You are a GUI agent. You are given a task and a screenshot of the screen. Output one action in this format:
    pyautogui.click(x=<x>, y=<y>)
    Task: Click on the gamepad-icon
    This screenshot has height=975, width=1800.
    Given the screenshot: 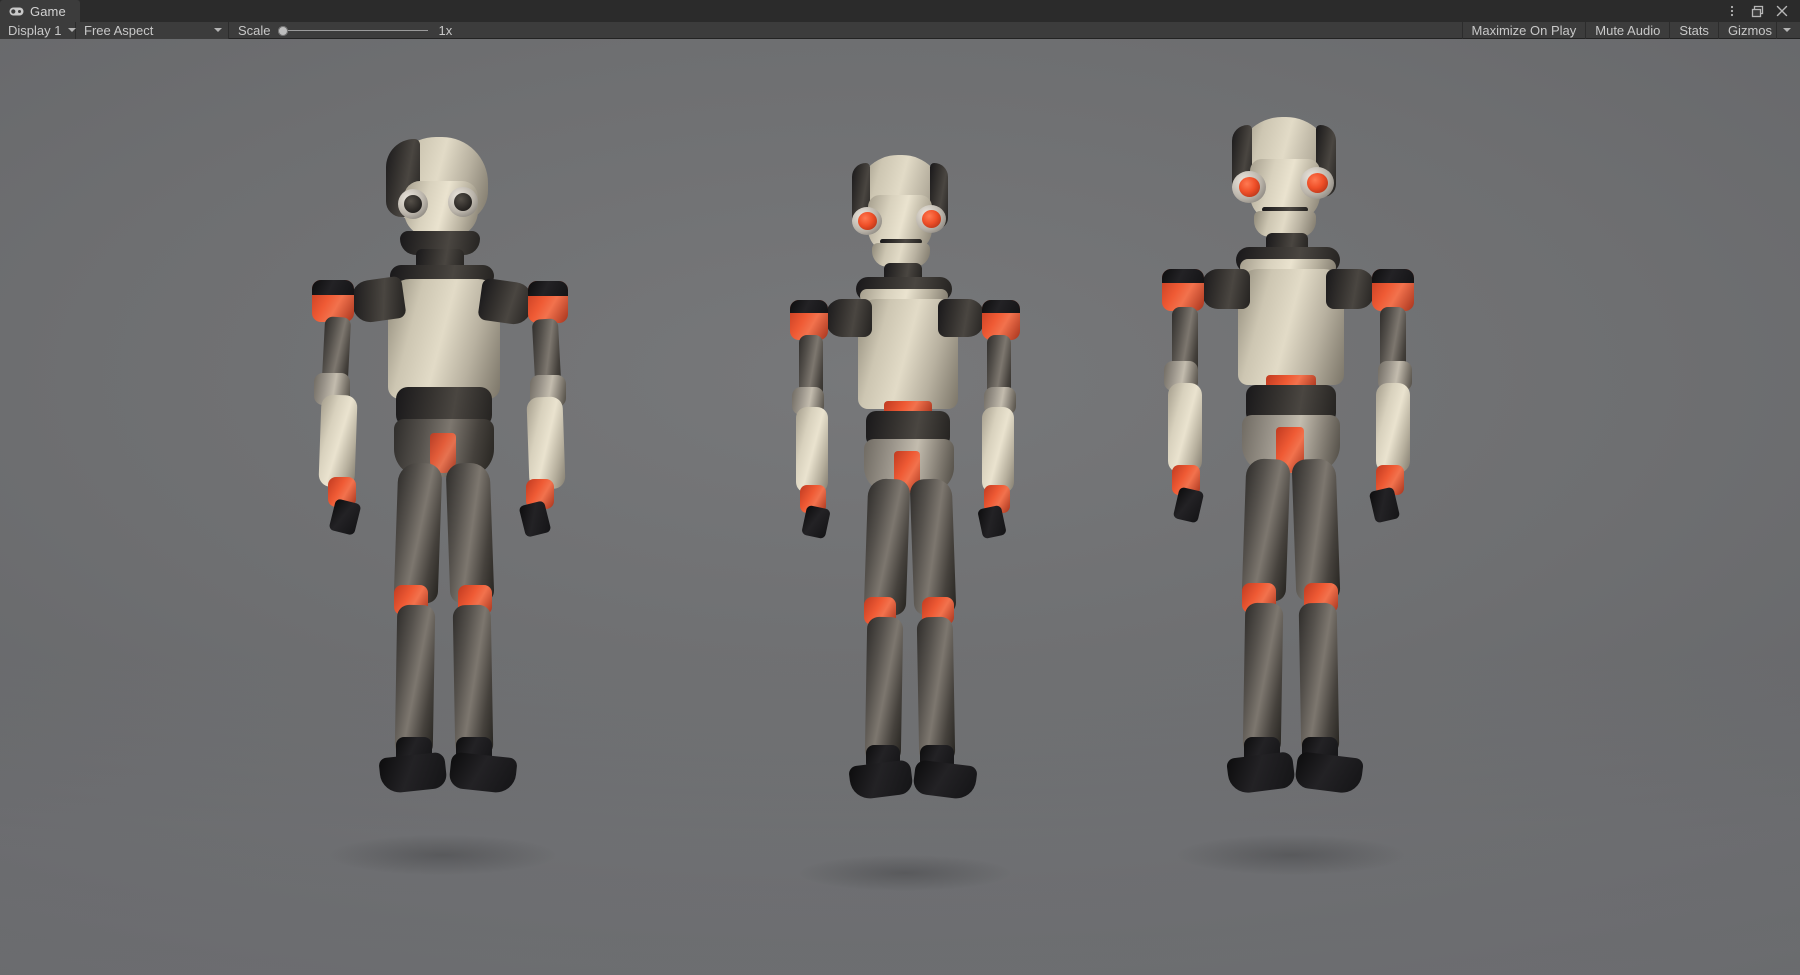 What is the action you would take?
    pyautogui.click(x=16, y=11)
    